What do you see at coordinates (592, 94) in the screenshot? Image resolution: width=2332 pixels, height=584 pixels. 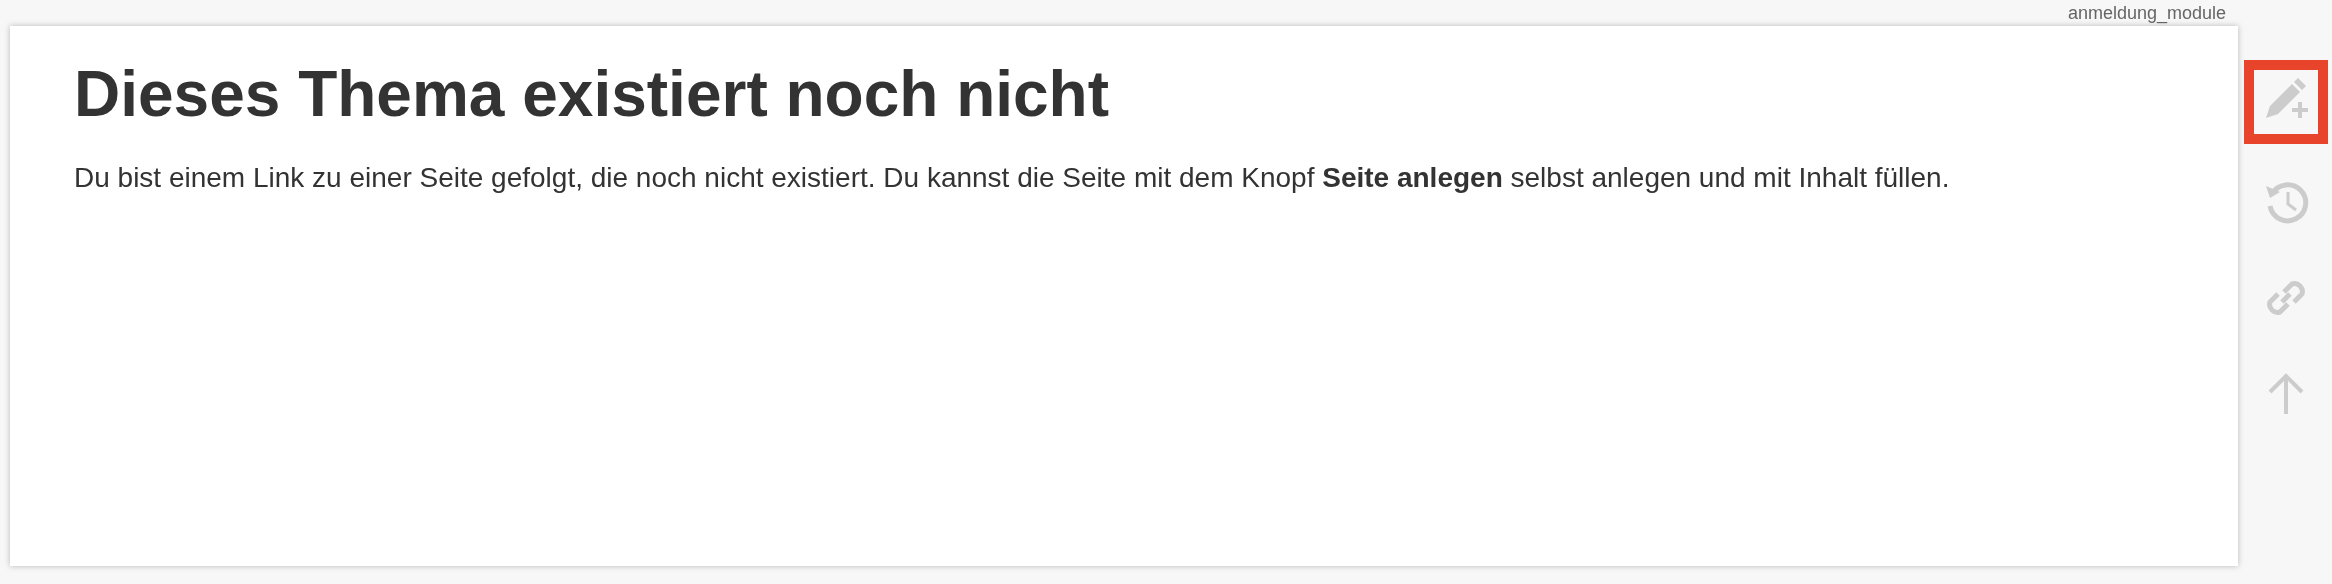 I see `page-heading: Dieses Thema existiert noch nicht` at bounding box center [592, 94].